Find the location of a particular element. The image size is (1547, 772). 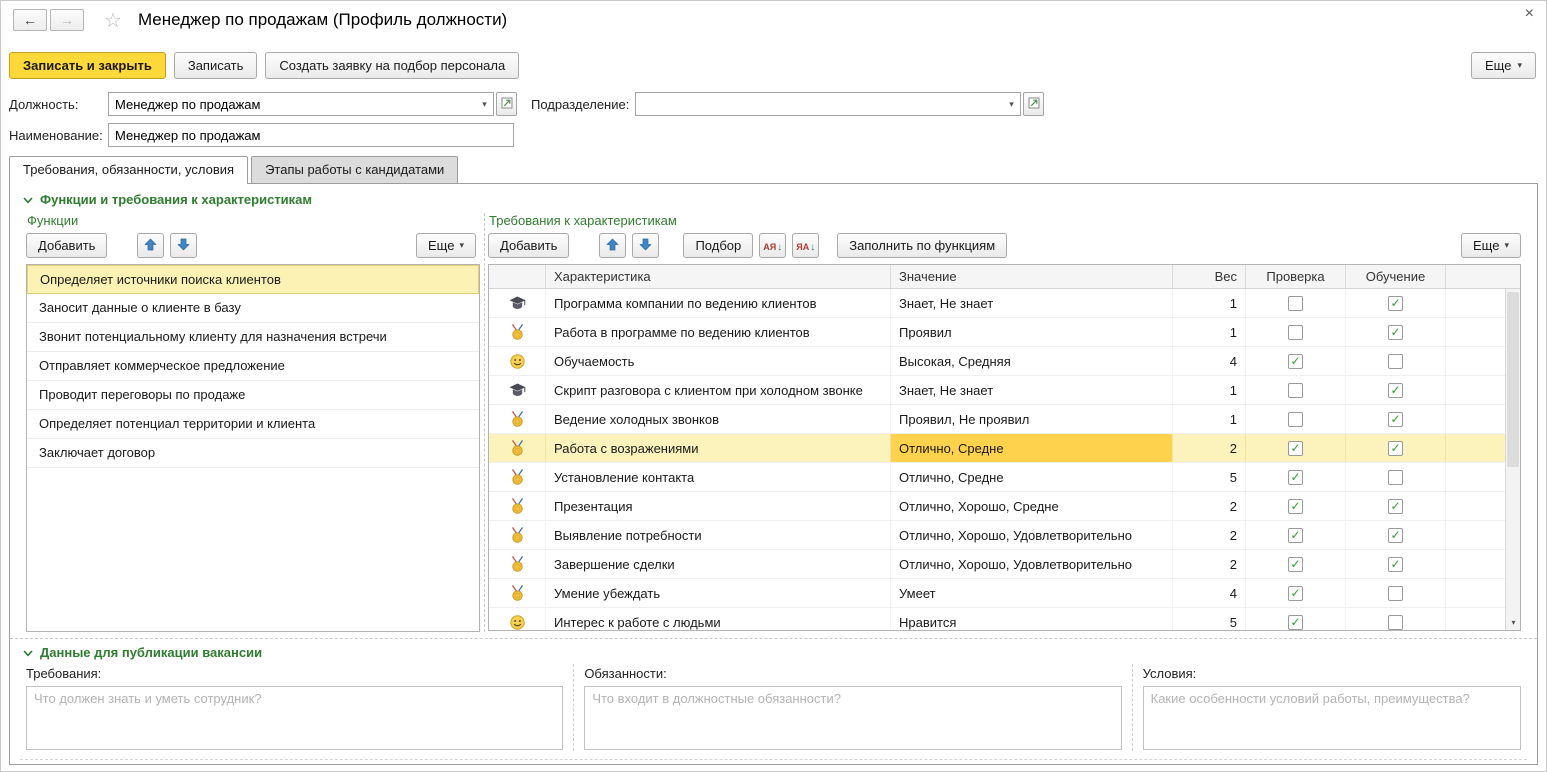

requirements-textarea is located at coordinates (295, 718).